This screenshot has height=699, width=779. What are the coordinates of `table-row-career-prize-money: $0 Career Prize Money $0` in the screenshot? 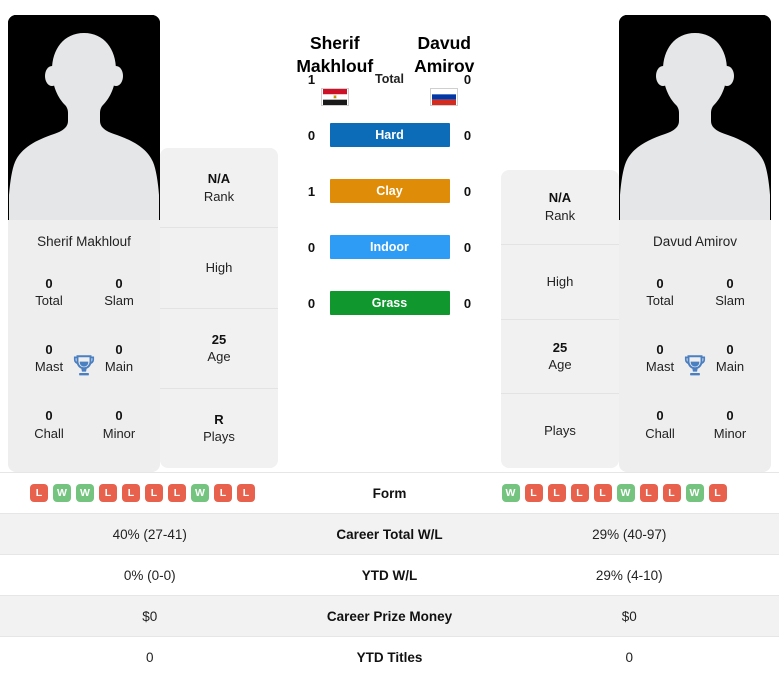 It's located at (389, 616).